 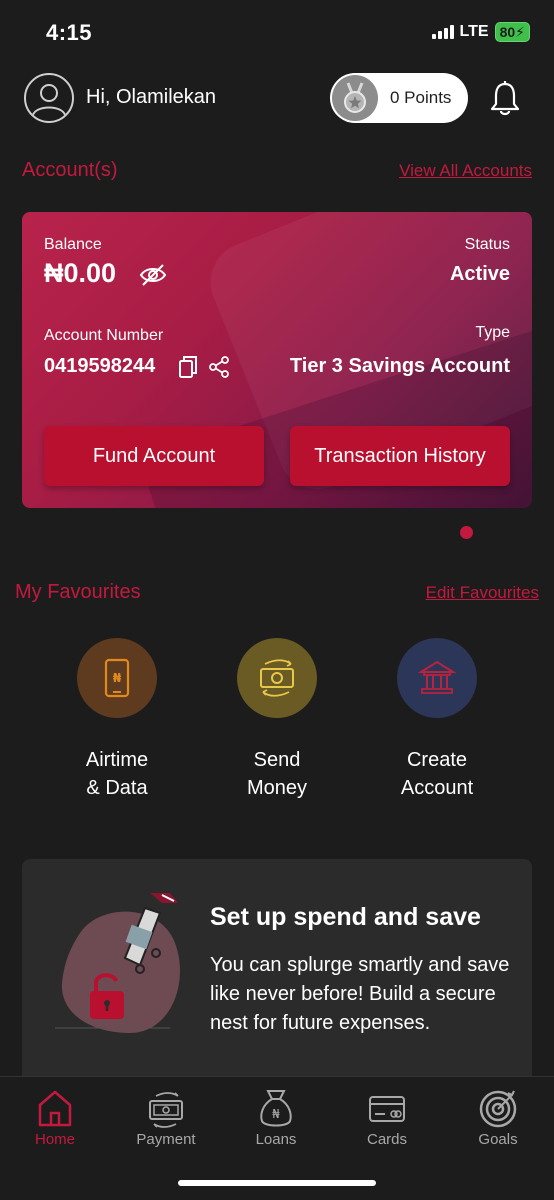 What do you see at coordinates (166, 1110) in the screenshot?
I see `payment-icon` at bounding box center [166, 1110].